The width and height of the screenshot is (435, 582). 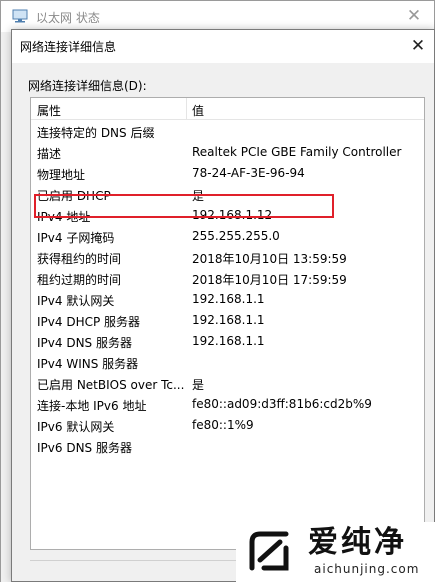 I want to click on value-cell: Realtek PCIe GBE Family Controller, so click(x=297, y=152).